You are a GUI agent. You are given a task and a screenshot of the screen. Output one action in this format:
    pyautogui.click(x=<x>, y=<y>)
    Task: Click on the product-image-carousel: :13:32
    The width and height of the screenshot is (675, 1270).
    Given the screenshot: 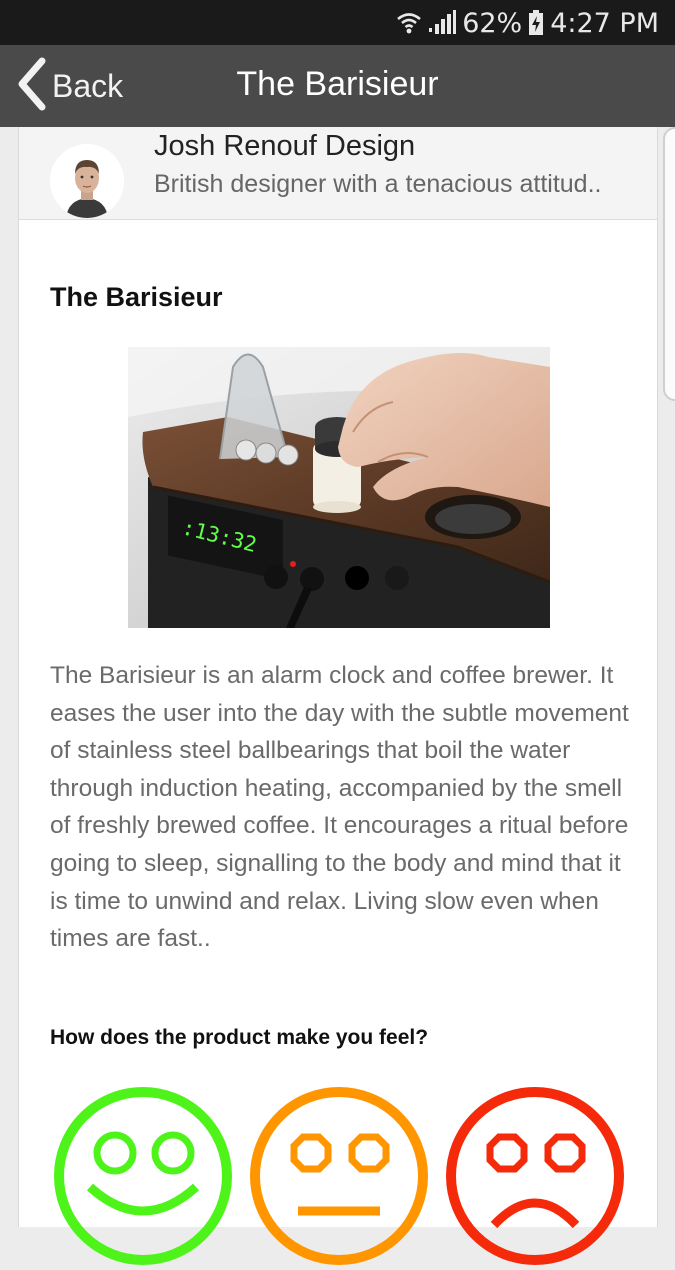 What is the action you would take?
    pyautogui.click(x=339, y=487)
    